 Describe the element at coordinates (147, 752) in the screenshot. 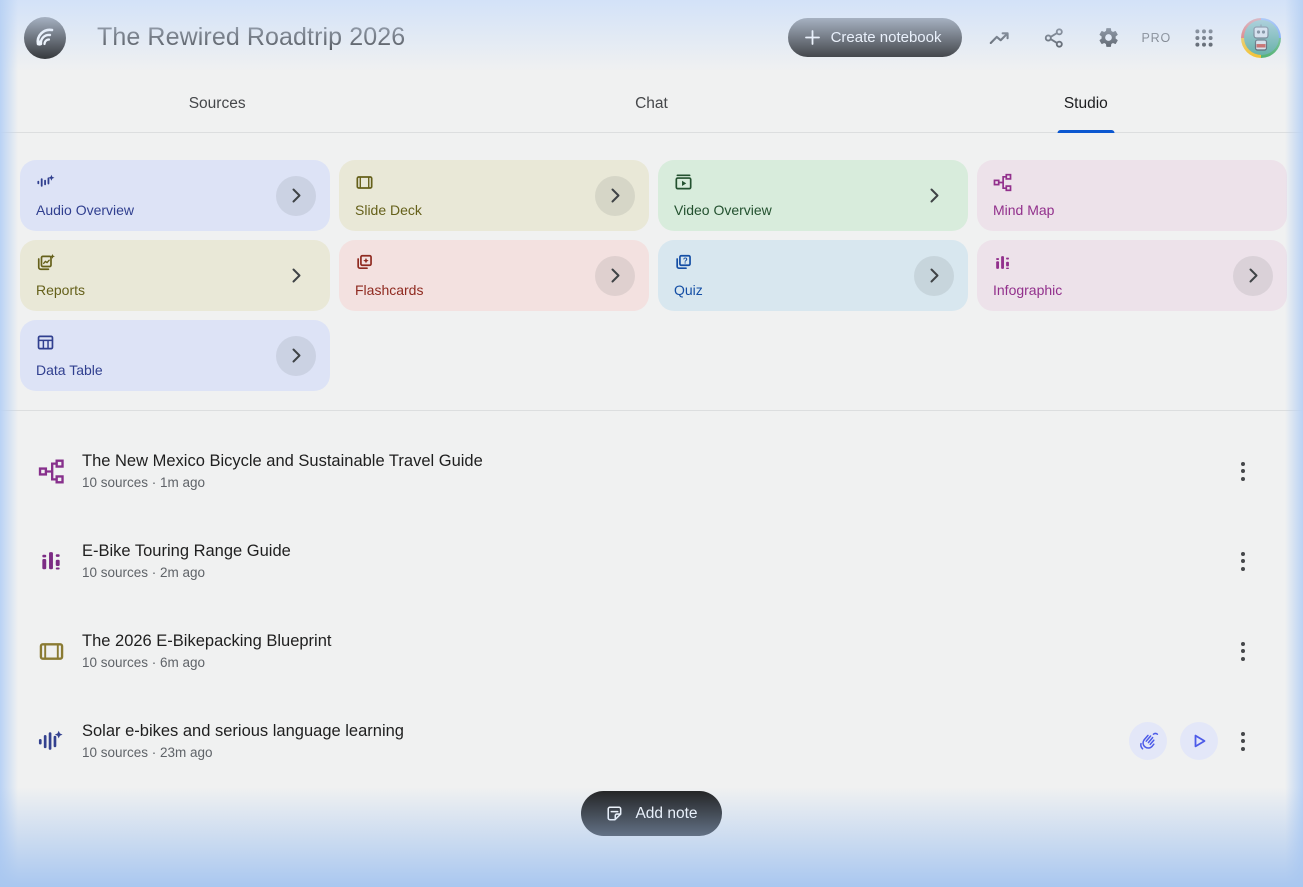

I see `artifact-meta: 10 sources · 23m ago` at that location.